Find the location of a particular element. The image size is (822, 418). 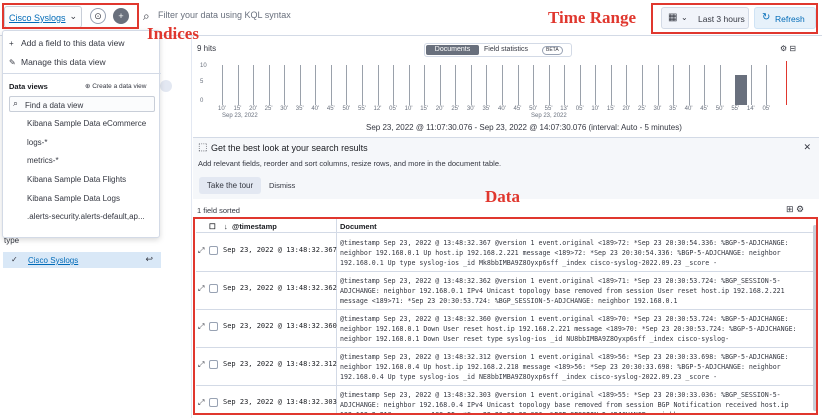

callout-title: Get the best look at your search results is located at coordinates (289, 148).